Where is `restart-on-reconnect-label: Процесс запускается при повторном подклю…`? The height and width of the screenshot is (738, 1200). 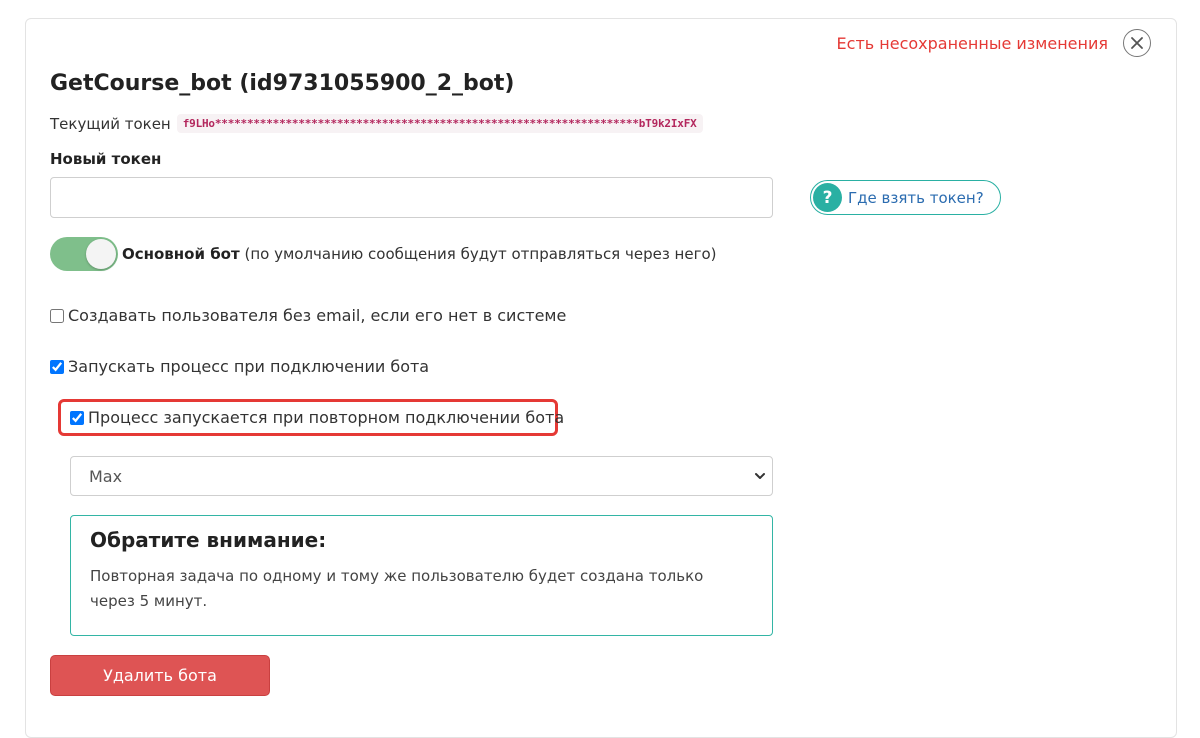
restart-on-reconnect-label: Процесс запускается при повторном подклю… is located at coordinates (326, 417).